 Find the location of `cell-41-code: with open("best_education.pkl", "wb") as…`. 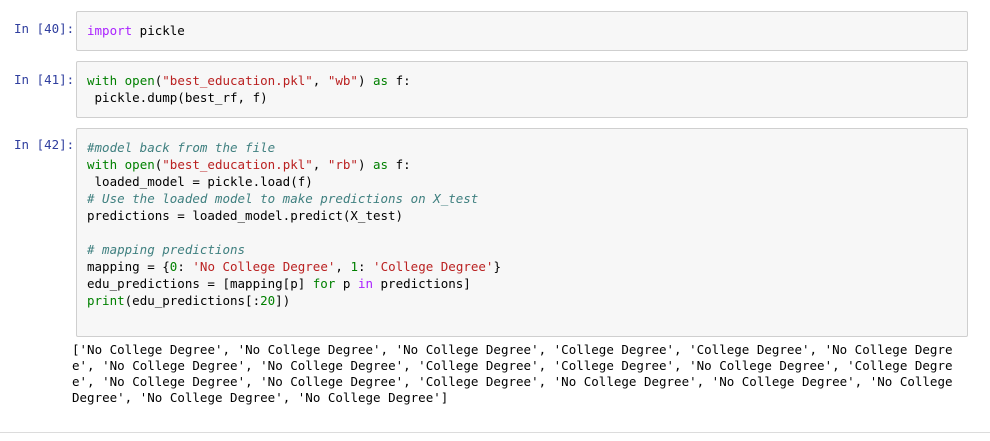

cell-41-code: with open("best_education.pkl", "wb") as… is located at coordinates (249, 89).